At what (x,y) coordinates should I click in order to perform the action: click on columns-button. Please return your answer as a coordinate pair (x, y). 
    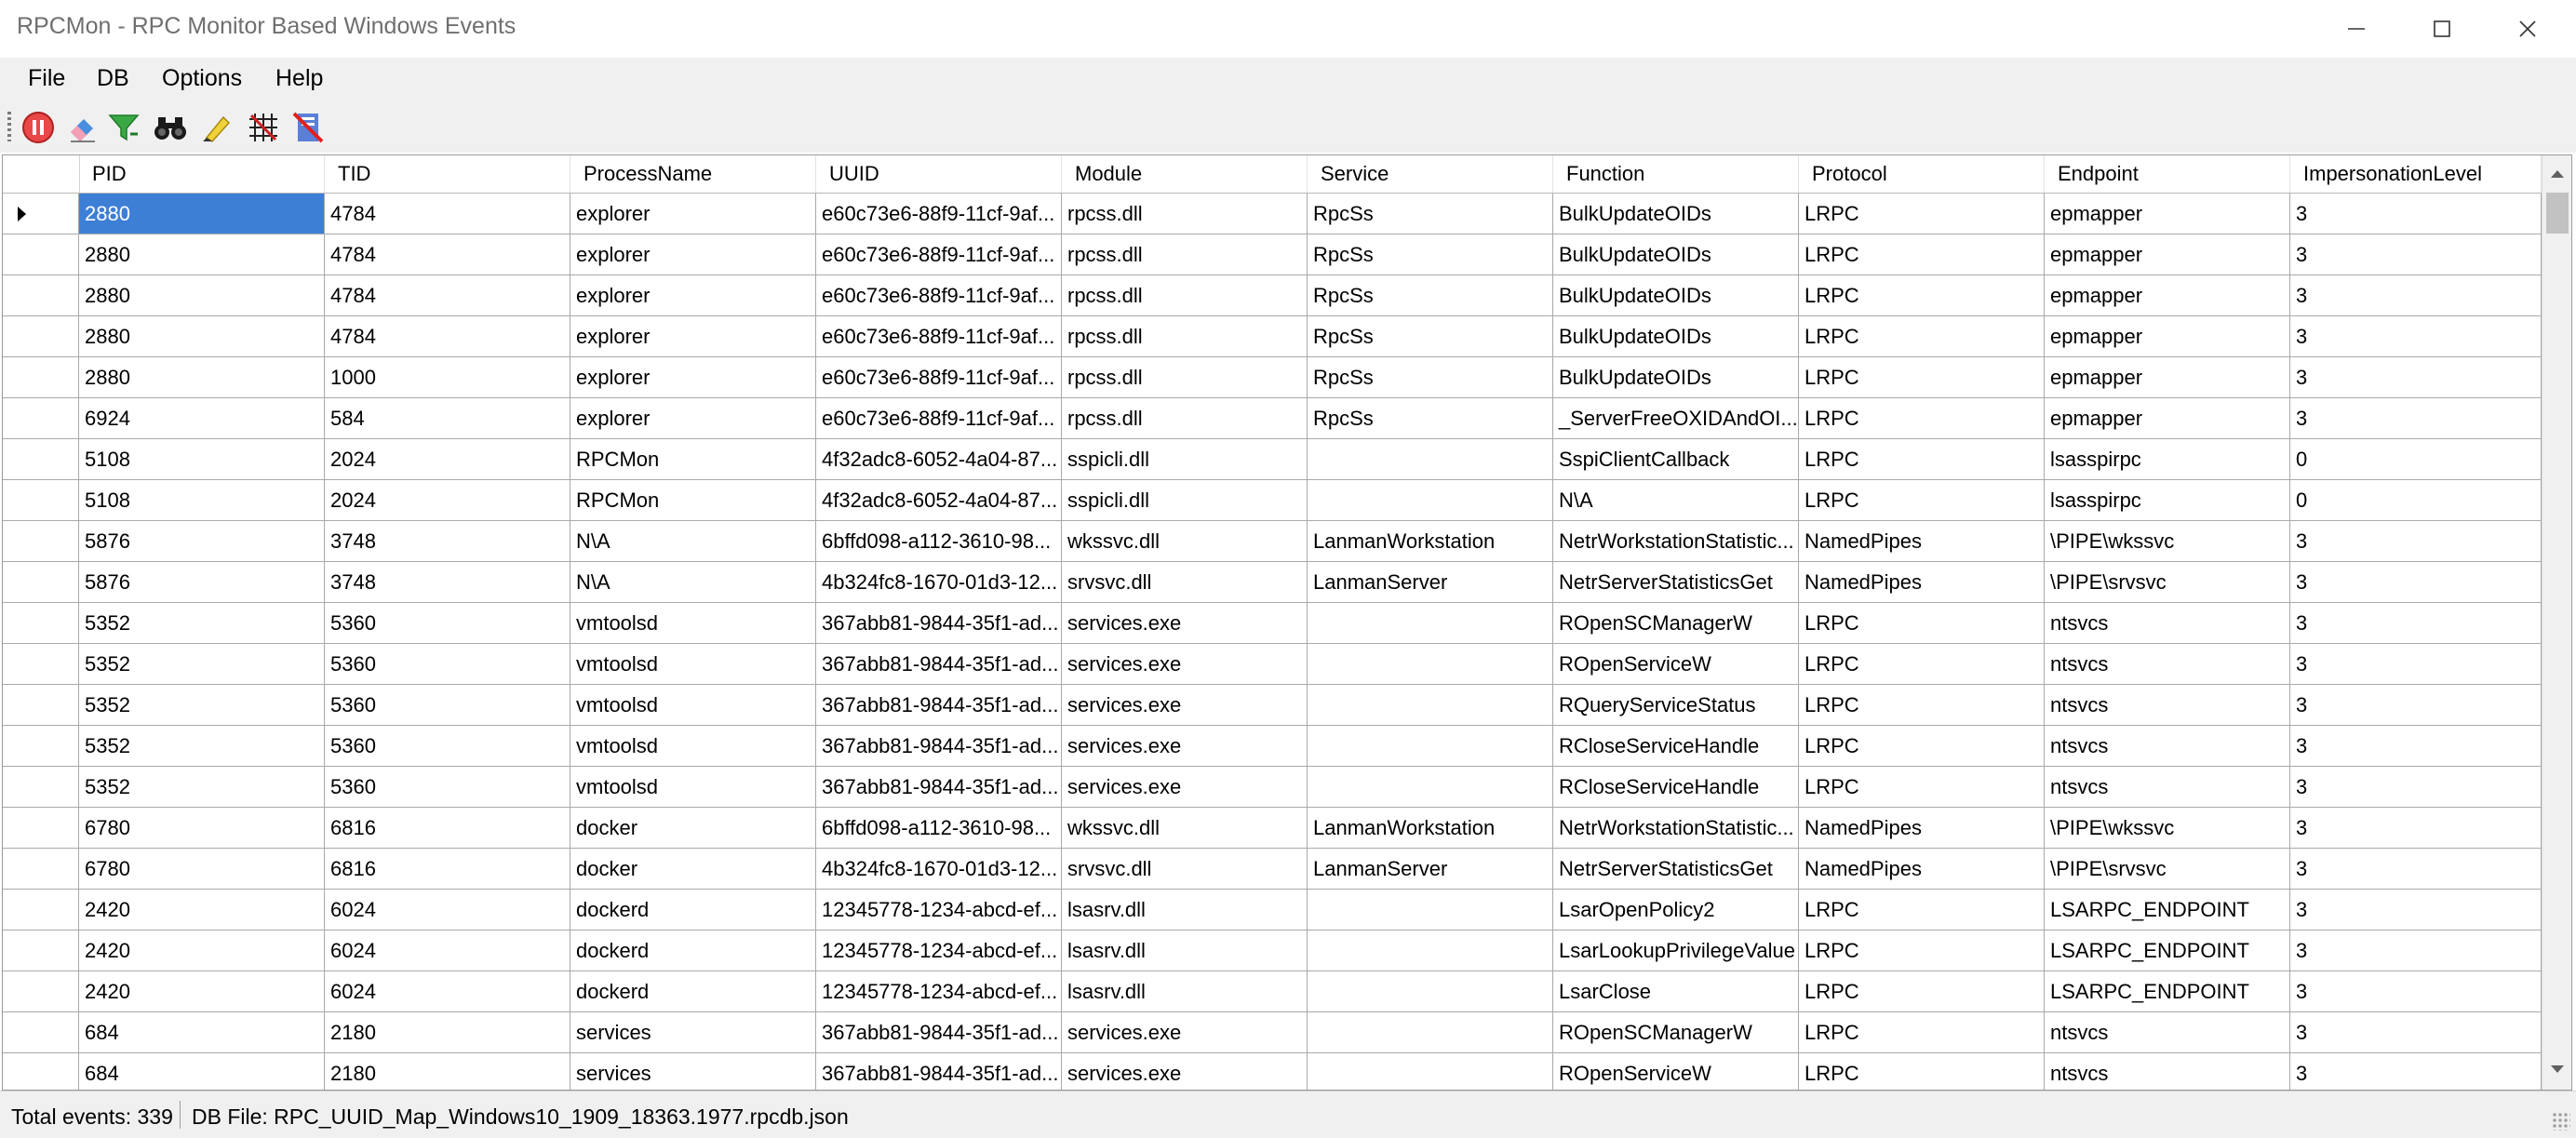
    Looking at the image, I should click on (263, 127).